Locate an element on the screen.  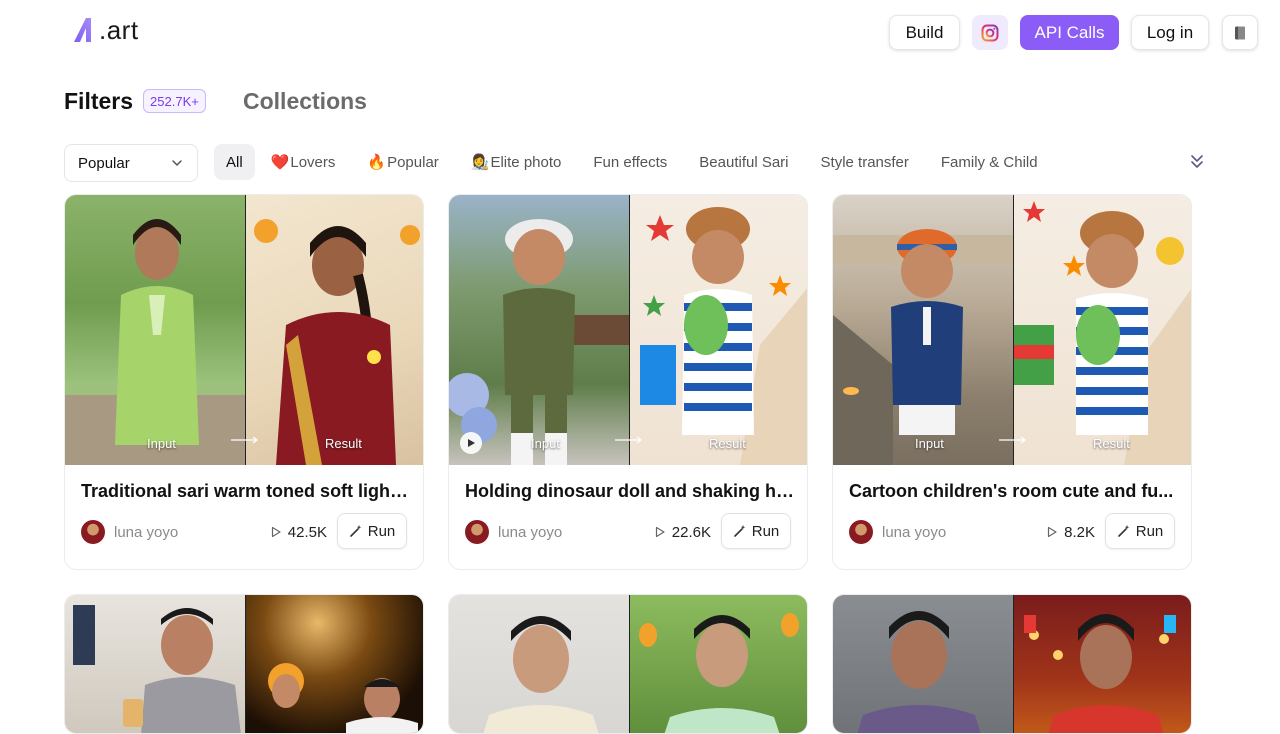
instagram-button is located at coordinates (990, 32).